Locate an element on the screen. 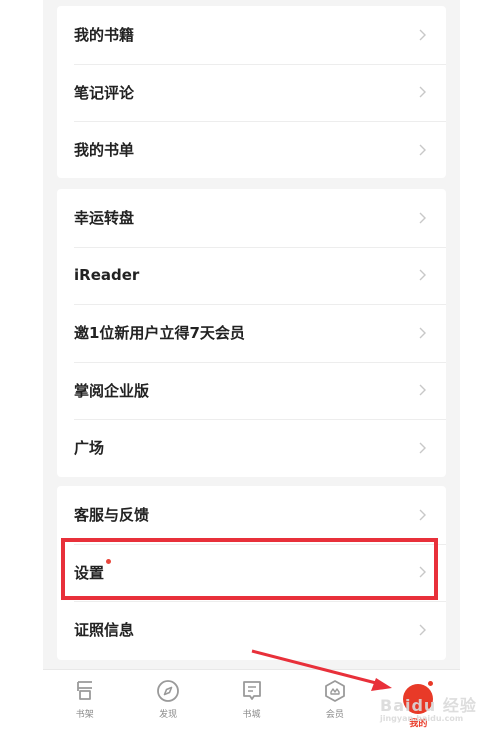 The height and width of the screenshot is (736, 500). menu-item-notes: 笔记评论 is located at coordinates (251, 92).